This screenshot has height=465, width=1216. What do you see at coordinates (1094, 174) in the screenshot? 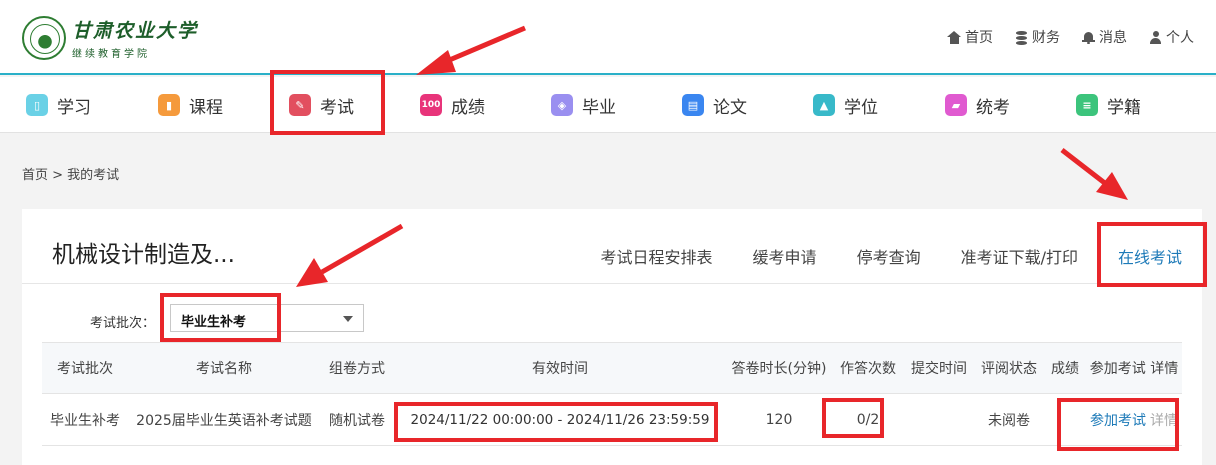
I see `arrow-to-online-exam-tab` at bounding box center [1094, 174].